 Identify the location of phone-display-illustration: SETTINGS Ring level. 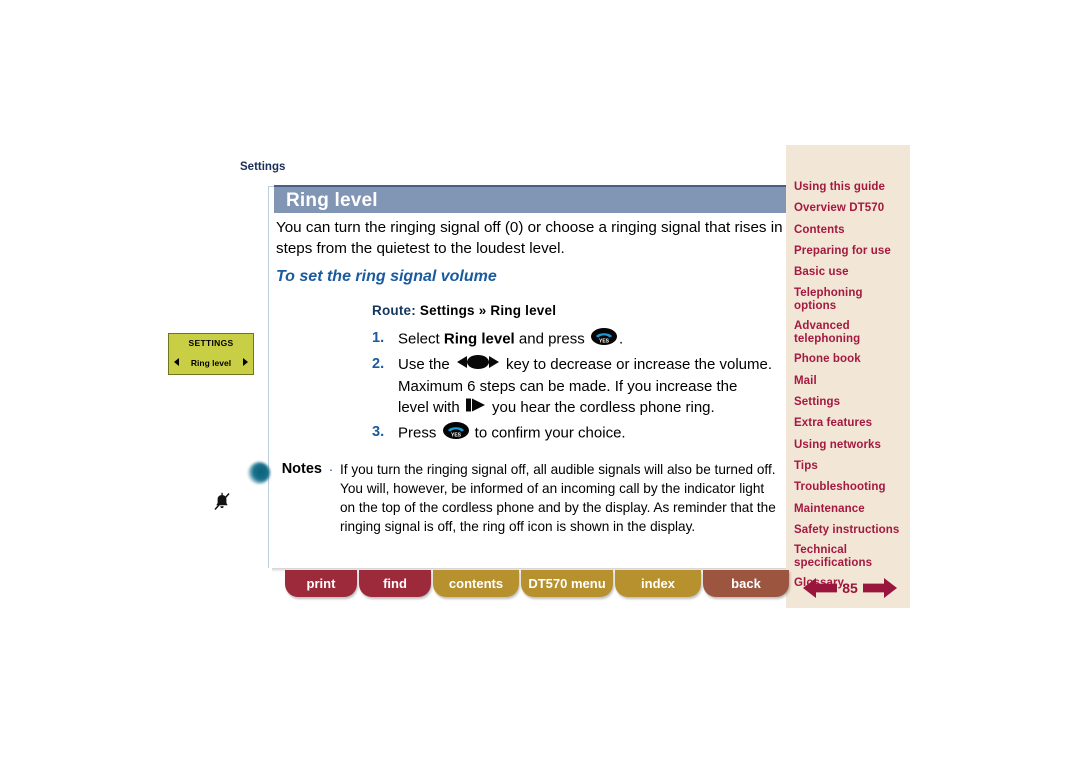
(211, 354).